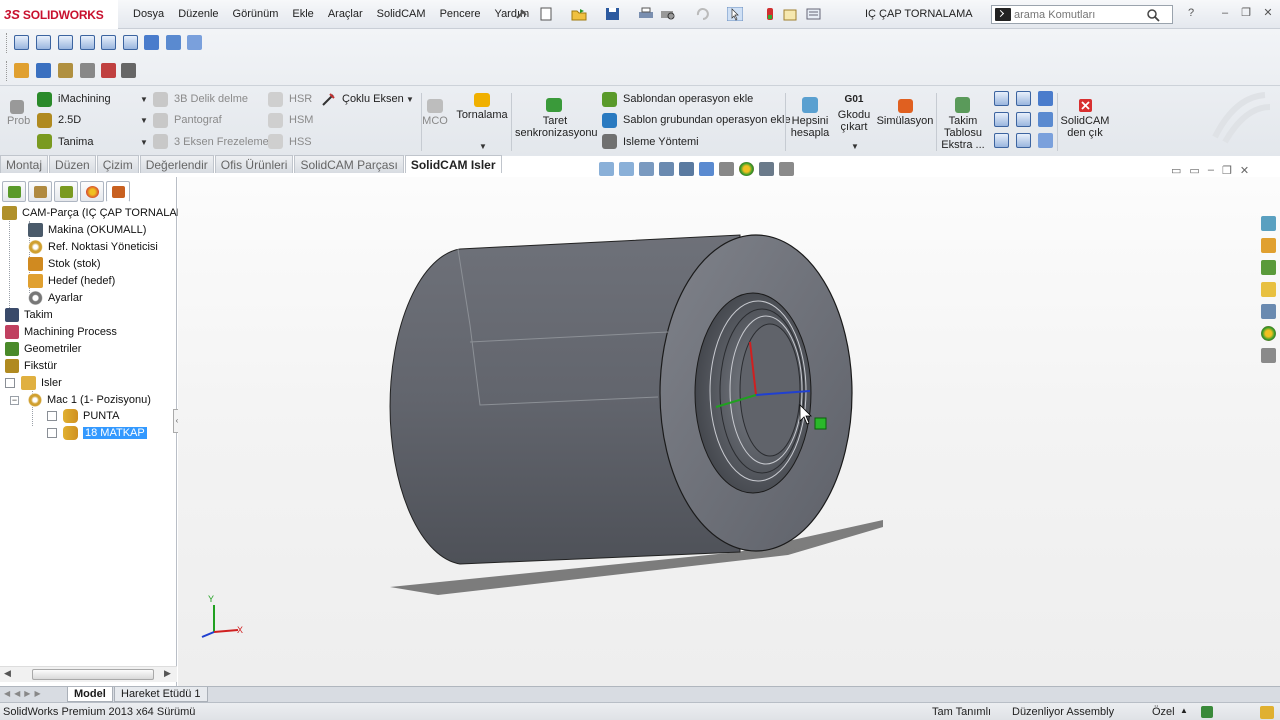  What do you see at coordinates (483, 146) in the screenshot?
I see `turning-dropdown: ▼` at bounding box center [483, 146].